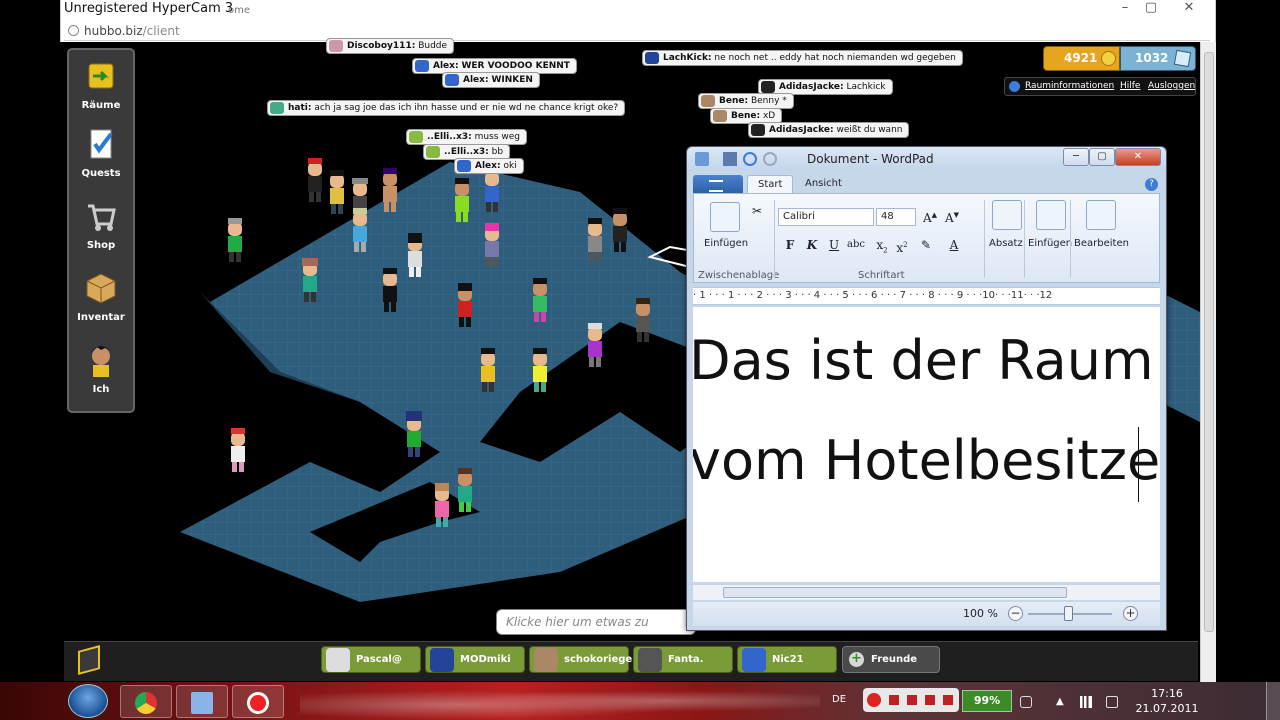 This screenshot has height=720, width=1280. Describe the element at coordinates (1081, 58) in the screenshot. I see `credits-counter: 4921` at that location.